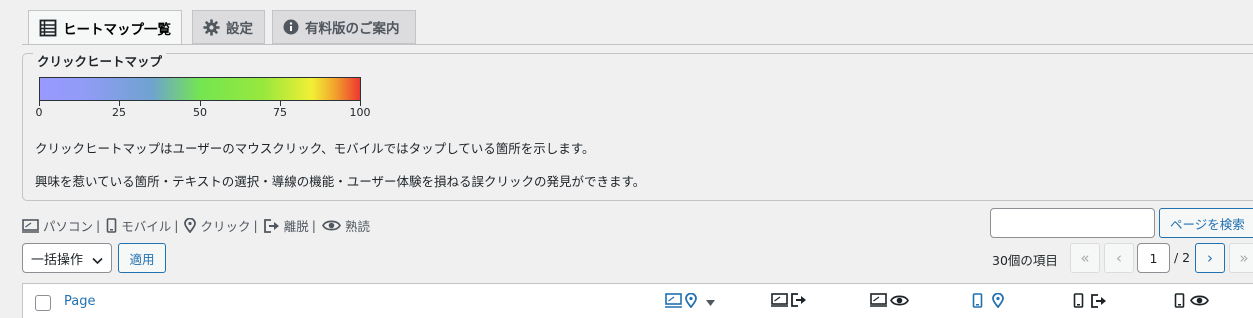 Image resolution: width=1253 pixels, height=318 pixels. I want to click on view-filter-bar: パソコン | モバイル | クリック | 離脱 | 熟読, so click(196, 225).